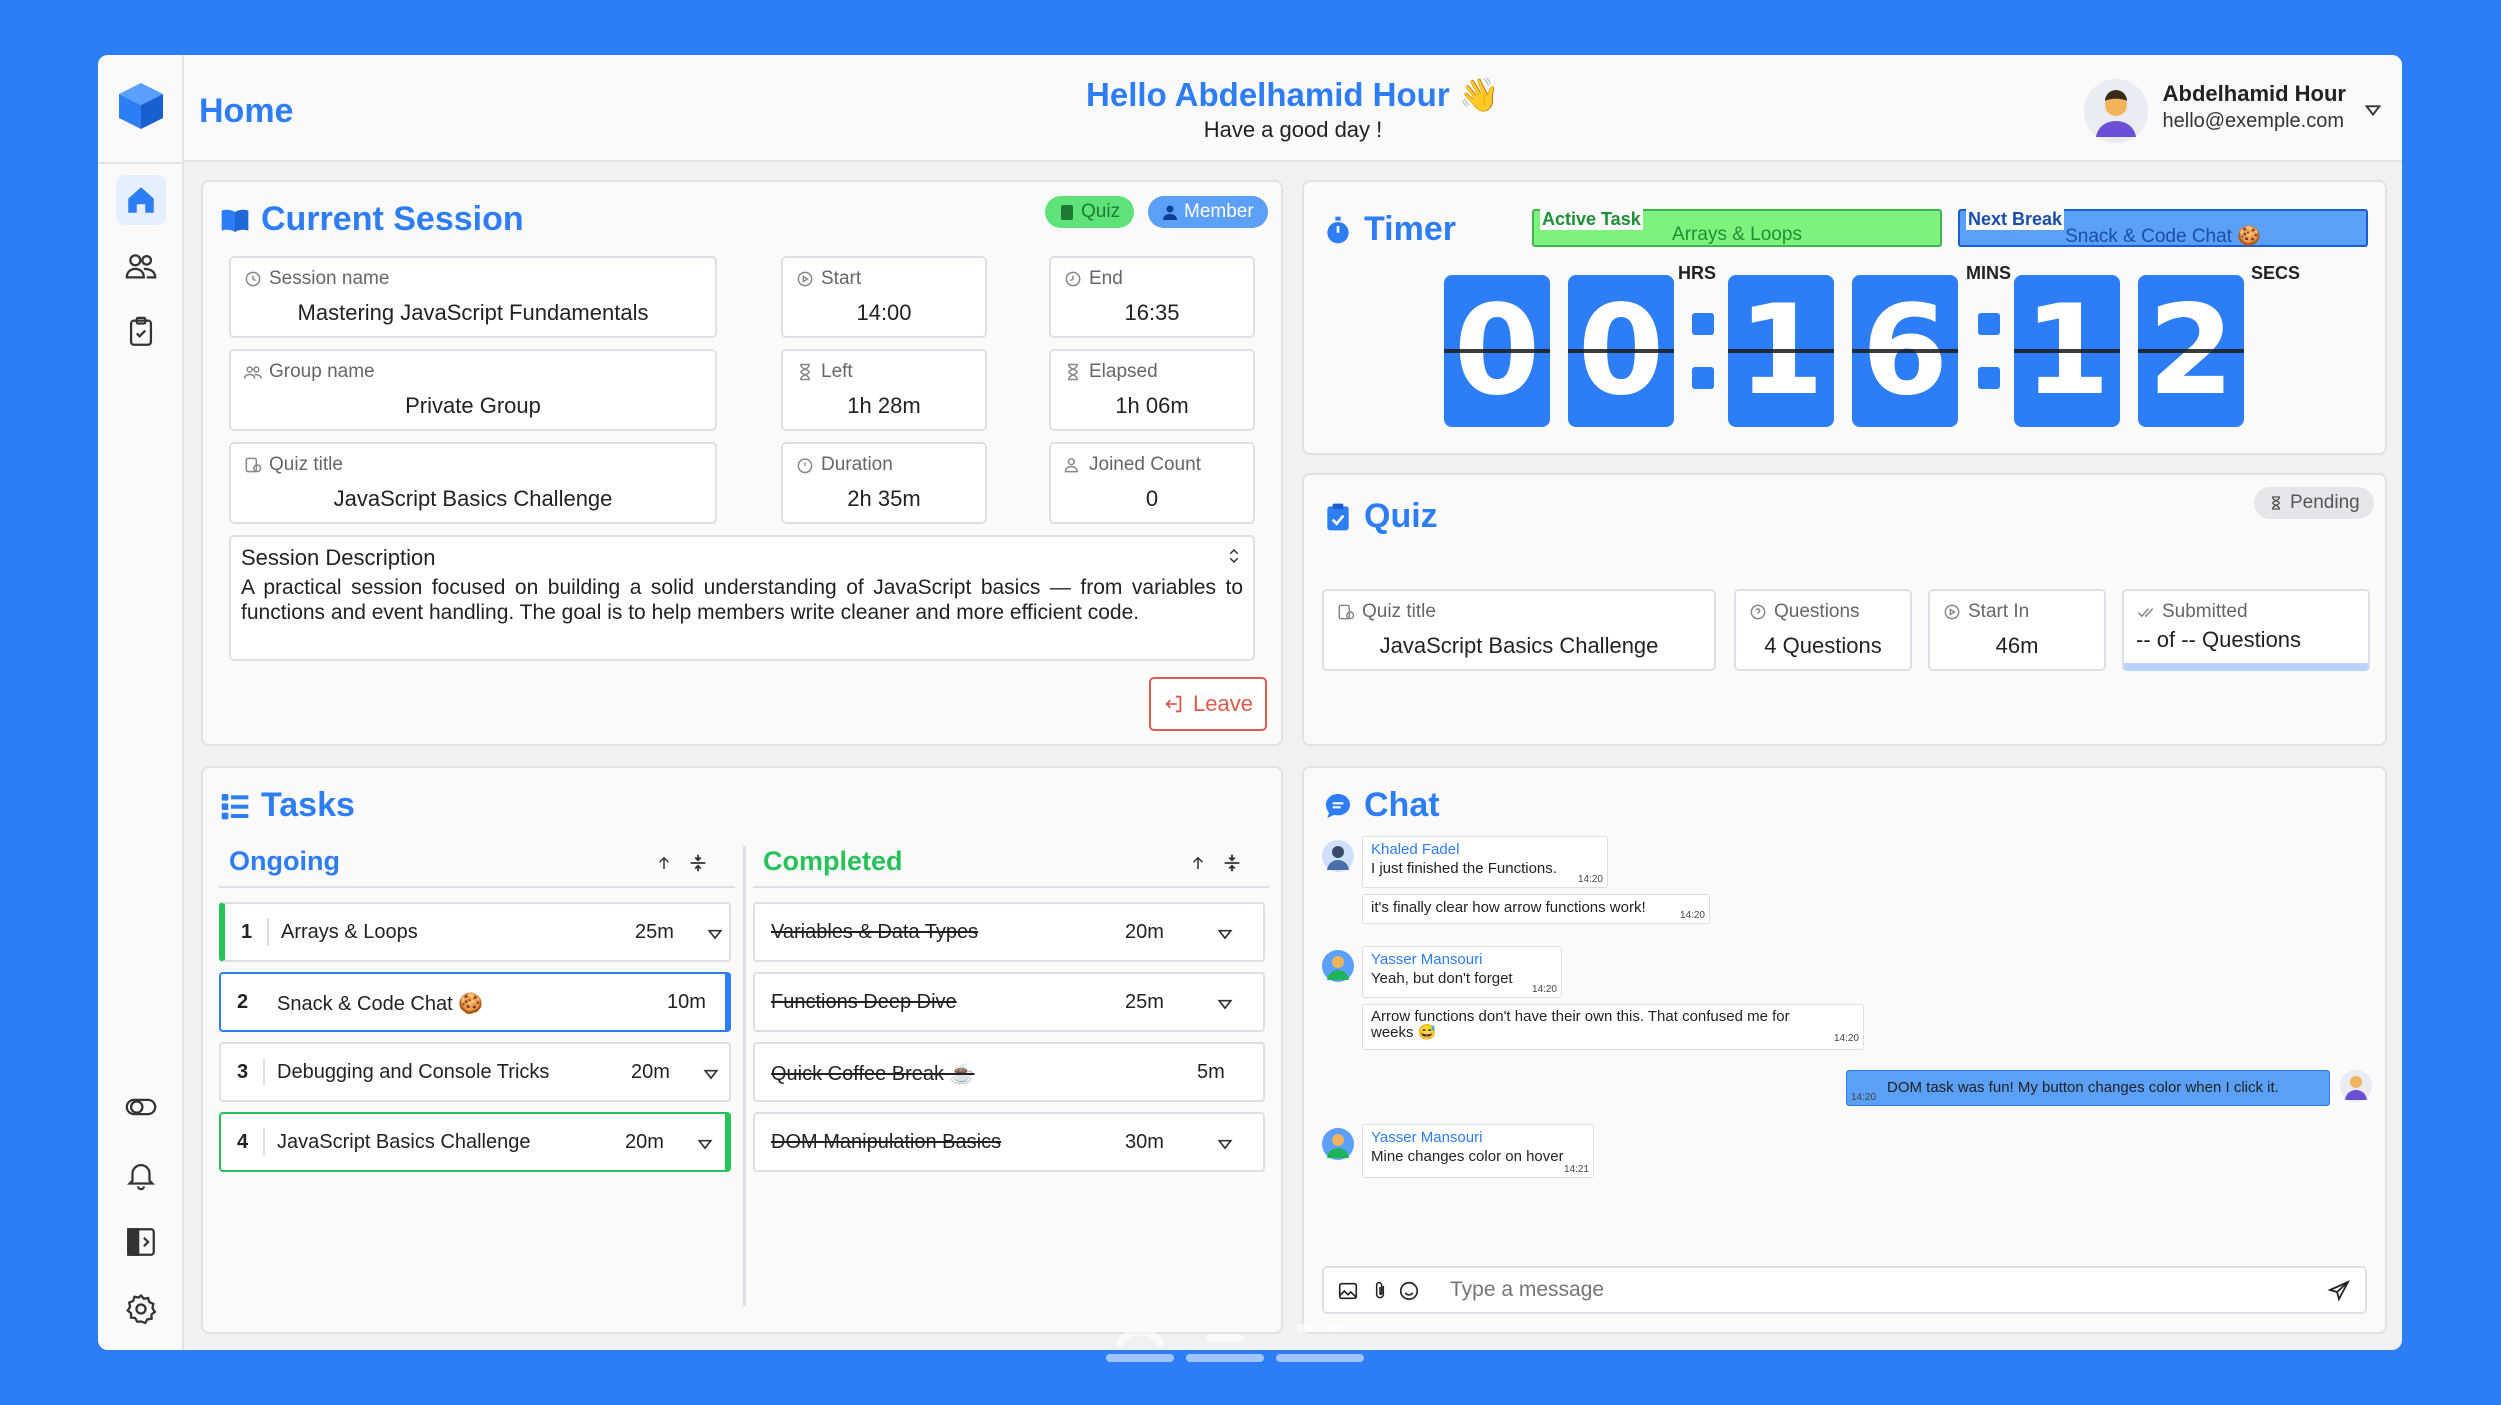 The width and height of the screenshot is (2501, 1405). I want to click on exit-icon, so click(1173, 704).